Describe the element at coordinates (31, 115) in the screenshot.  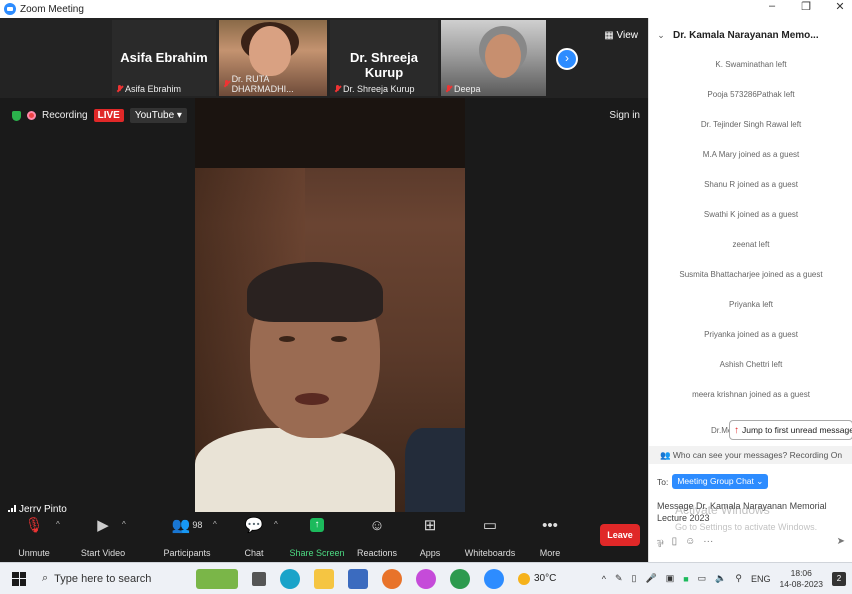
I see `recording-icon` at that location.